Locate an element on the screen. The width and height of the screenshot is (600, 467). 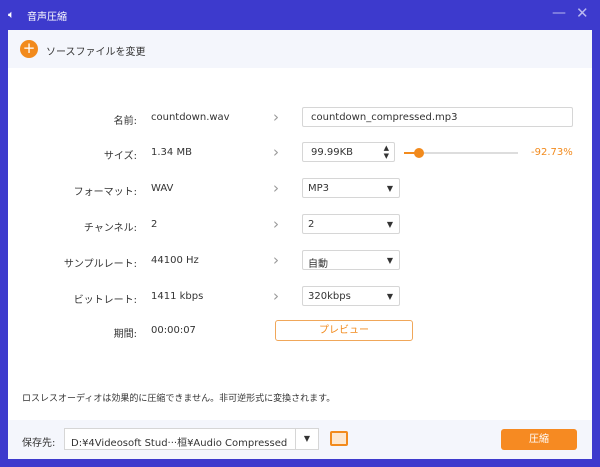
size-slider is located at coordinates (461, 153).